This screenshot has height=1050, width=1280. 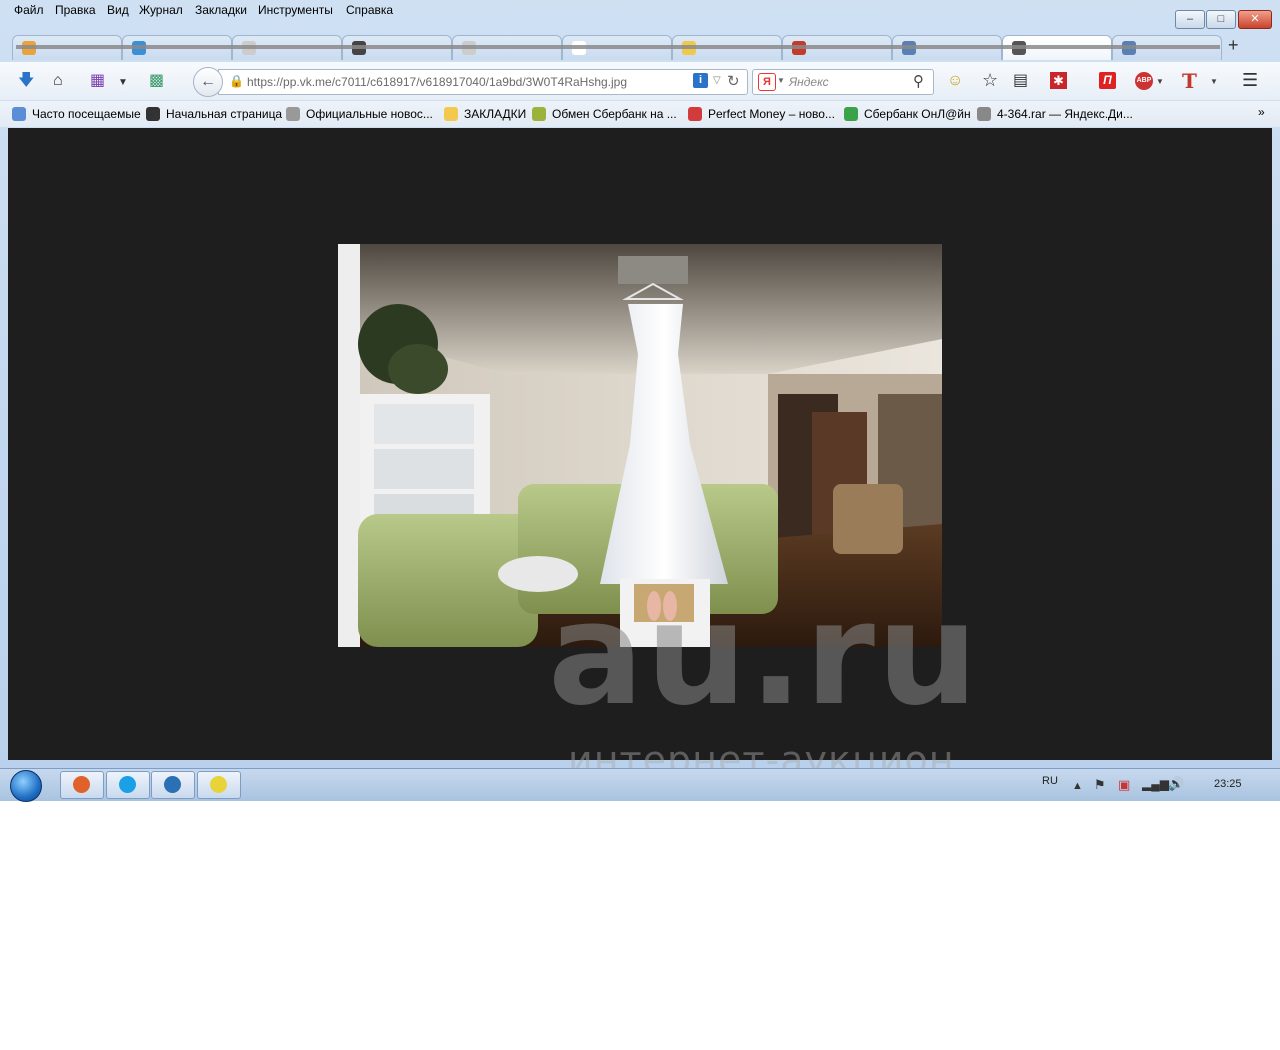 What do you see at coordinates (1214, 81) in the screenshot?
I see `translate-dropdown-icon: ▼` at bounding box center [1214, 81].